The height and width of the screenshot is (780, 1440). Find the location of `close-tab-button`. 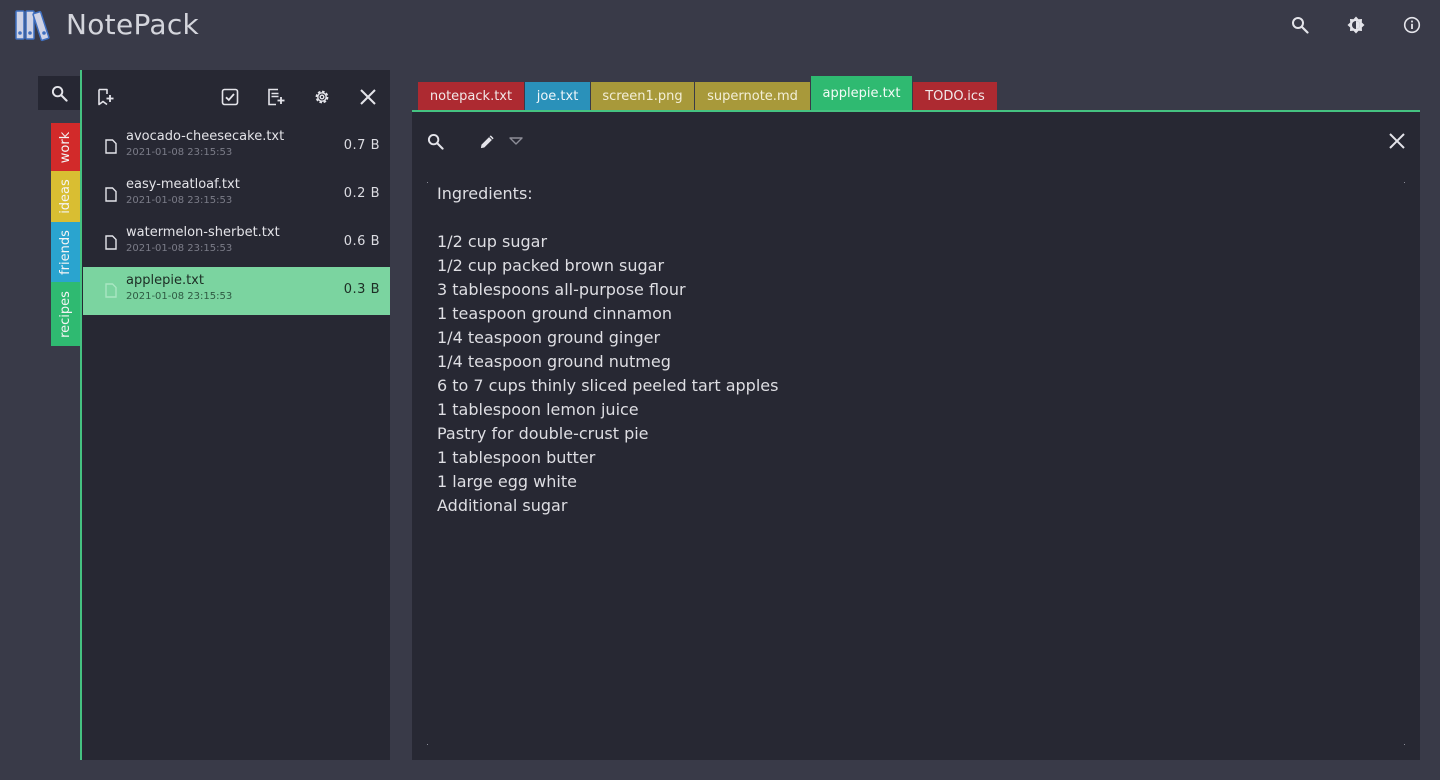

close-tab-button is located at coordinates (1397, 141).